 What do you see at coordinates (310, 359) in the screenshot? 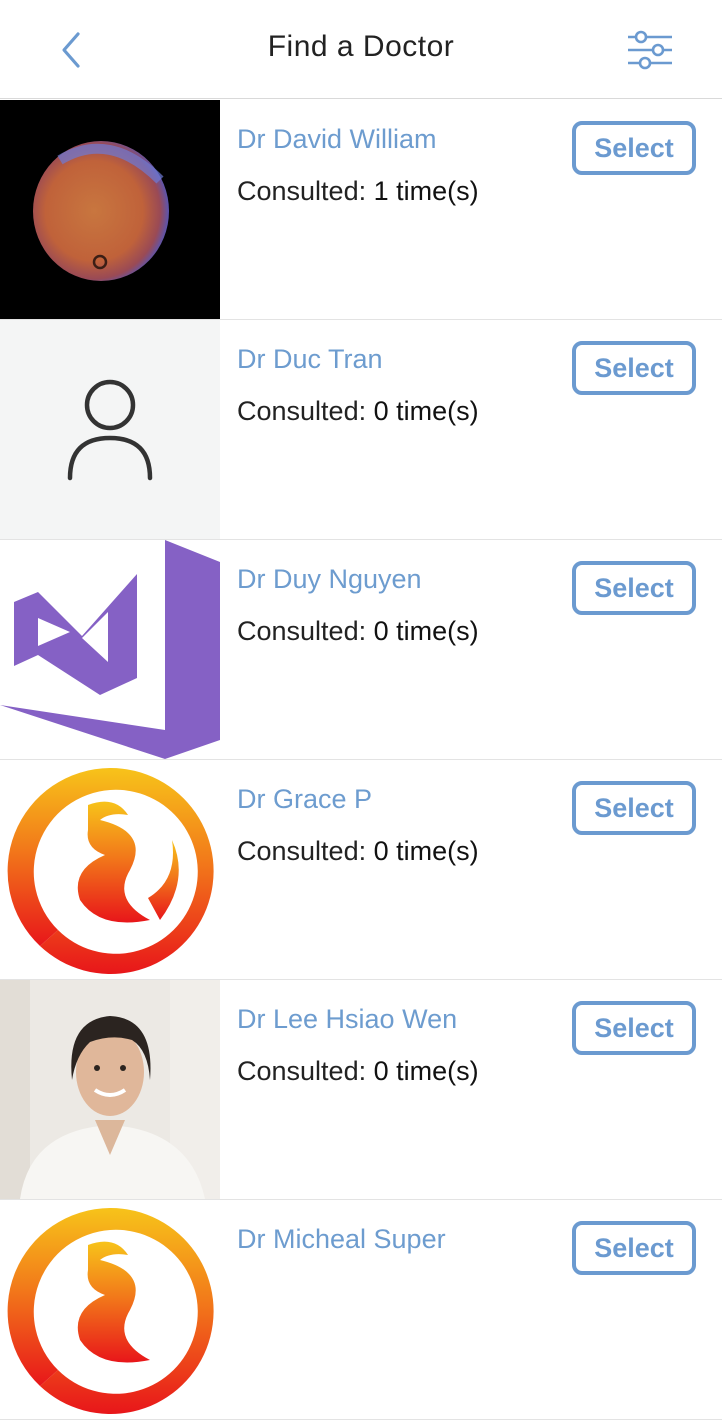
I see `doctor-name: Dr Duc Tran` at bounding box center [310, 359].